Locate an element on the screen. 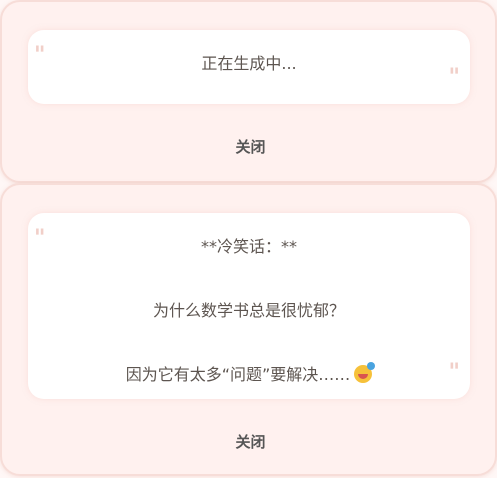 The image size is (497, 478). star-struck-emoji-icon is located at coordinates (365, 372).